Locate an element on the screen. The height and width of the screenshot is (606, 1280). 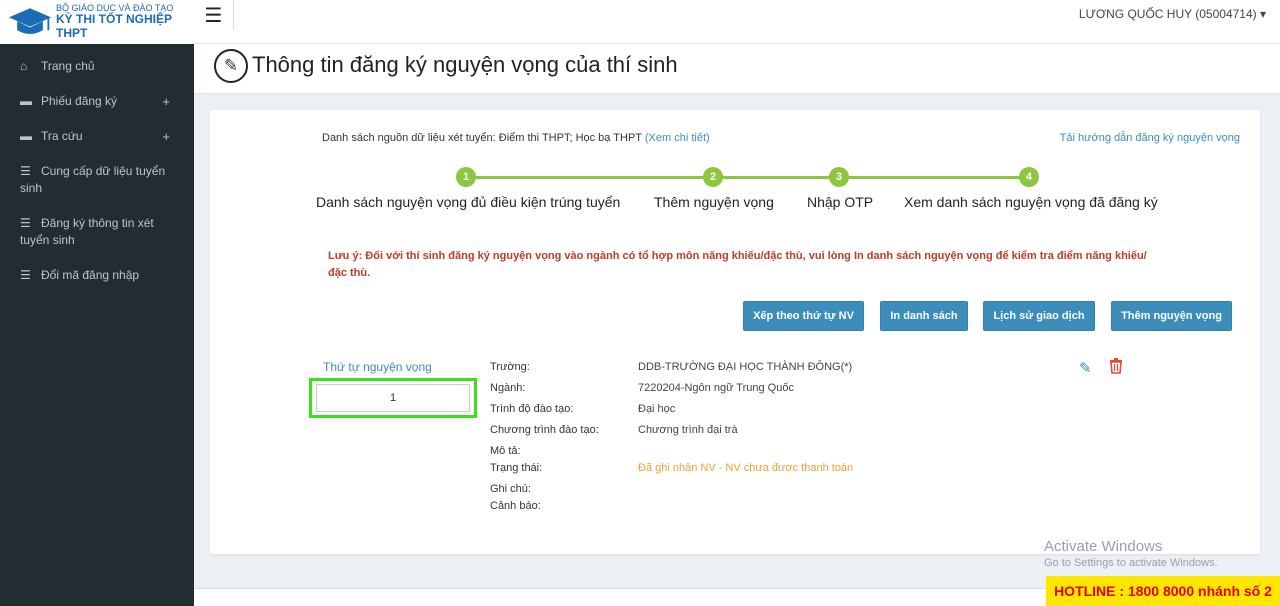
sidebar-item-label: Đổi mã đăng nhập is located at coordinates (90, 275).